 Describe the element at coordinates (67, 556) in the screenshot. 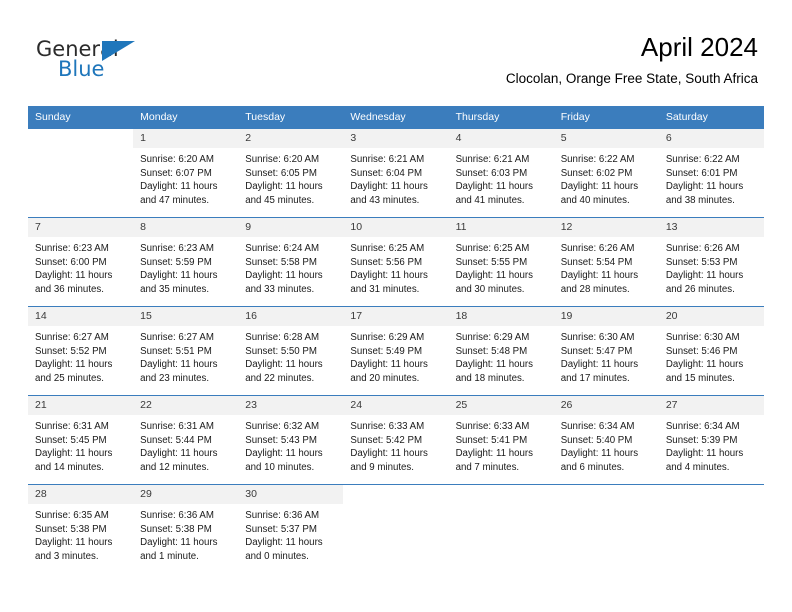

I see `daylight-text-line2: and 3 minutes.` at that location.